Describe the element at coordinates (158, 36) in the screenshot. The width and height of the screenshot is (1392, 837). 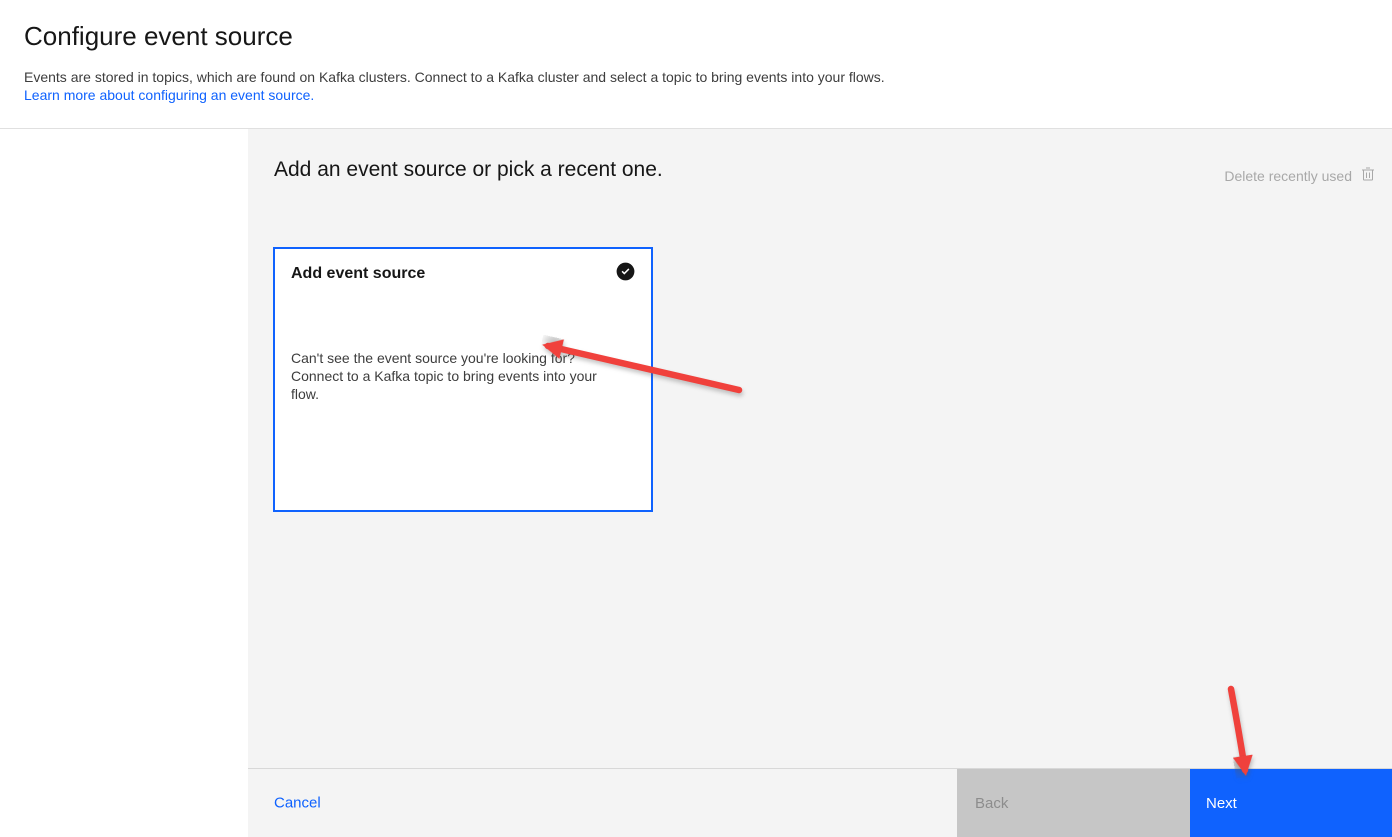
I see `page-title: Configure event source` at that location.